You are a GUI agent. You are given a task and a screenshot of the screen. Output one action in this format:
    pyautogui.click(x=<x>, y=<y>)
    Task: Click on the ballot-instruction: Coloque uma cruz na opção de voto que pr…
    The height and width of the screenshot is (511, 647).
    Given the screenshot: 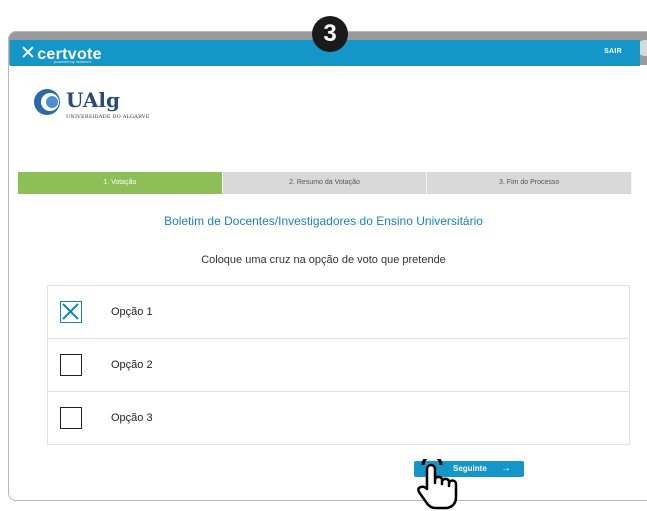 What is the action you would take?
    pyautogui.click(x=323, y=260)
    